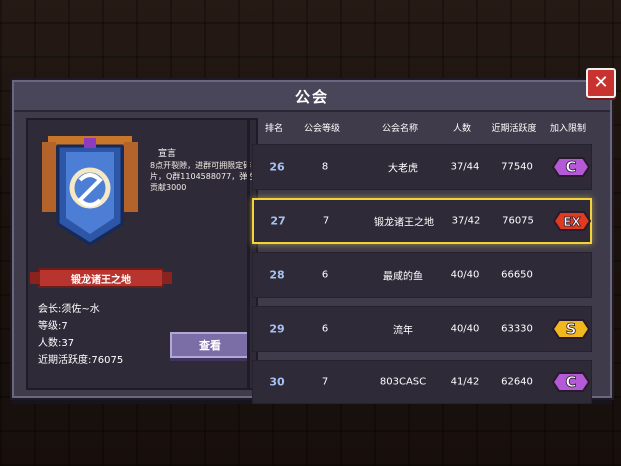 Image resolution: width=621 pixels, height=466 pixels. Describe the element at coordinates (81, 360) in the screenshot. I see `guild-activity: 近期活跃度:76075` at that location.